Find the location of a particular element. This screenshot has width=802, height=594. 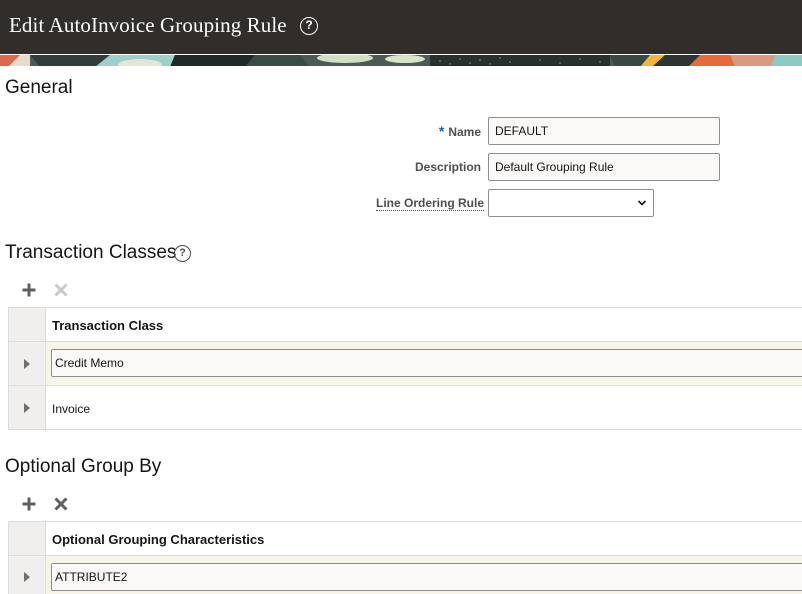

table-row: Invoice is located at coordinates (405, 408).